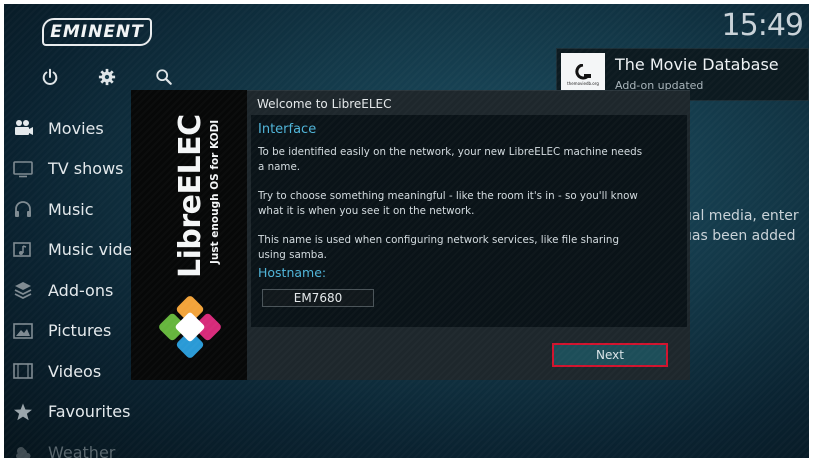 The image size is (813, 460). Describe the element at coordinates (743, 216) in the screenshot. I see `background-text-line: ıal media, enter` at that location.